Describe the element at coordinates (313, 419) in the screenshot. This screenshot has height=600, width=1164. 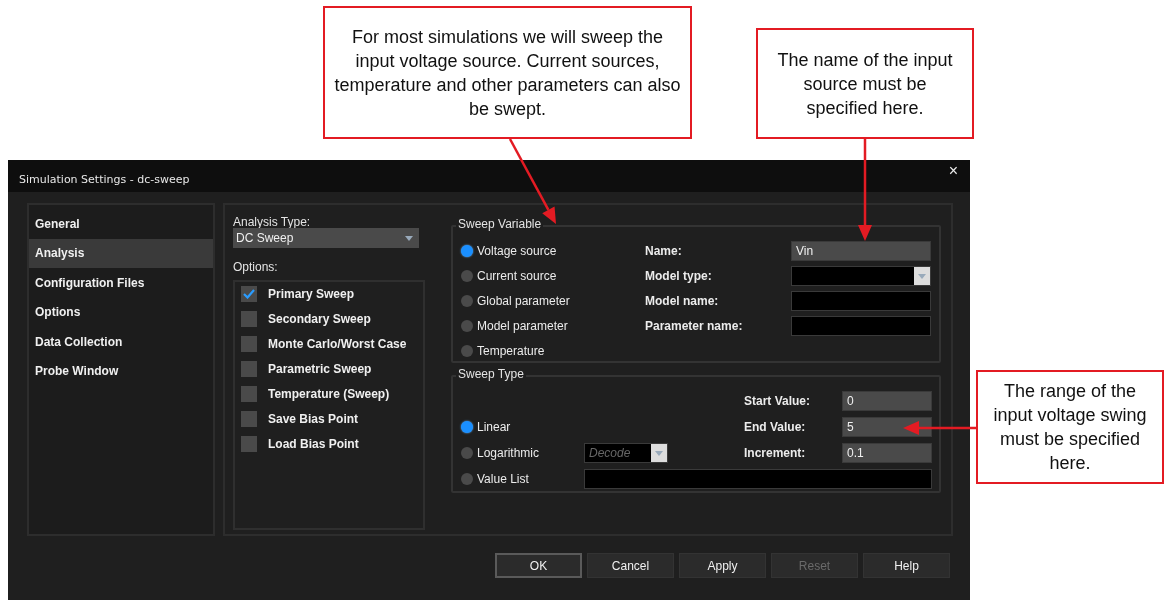
I see `option-label: Save Bias Point` at that location.